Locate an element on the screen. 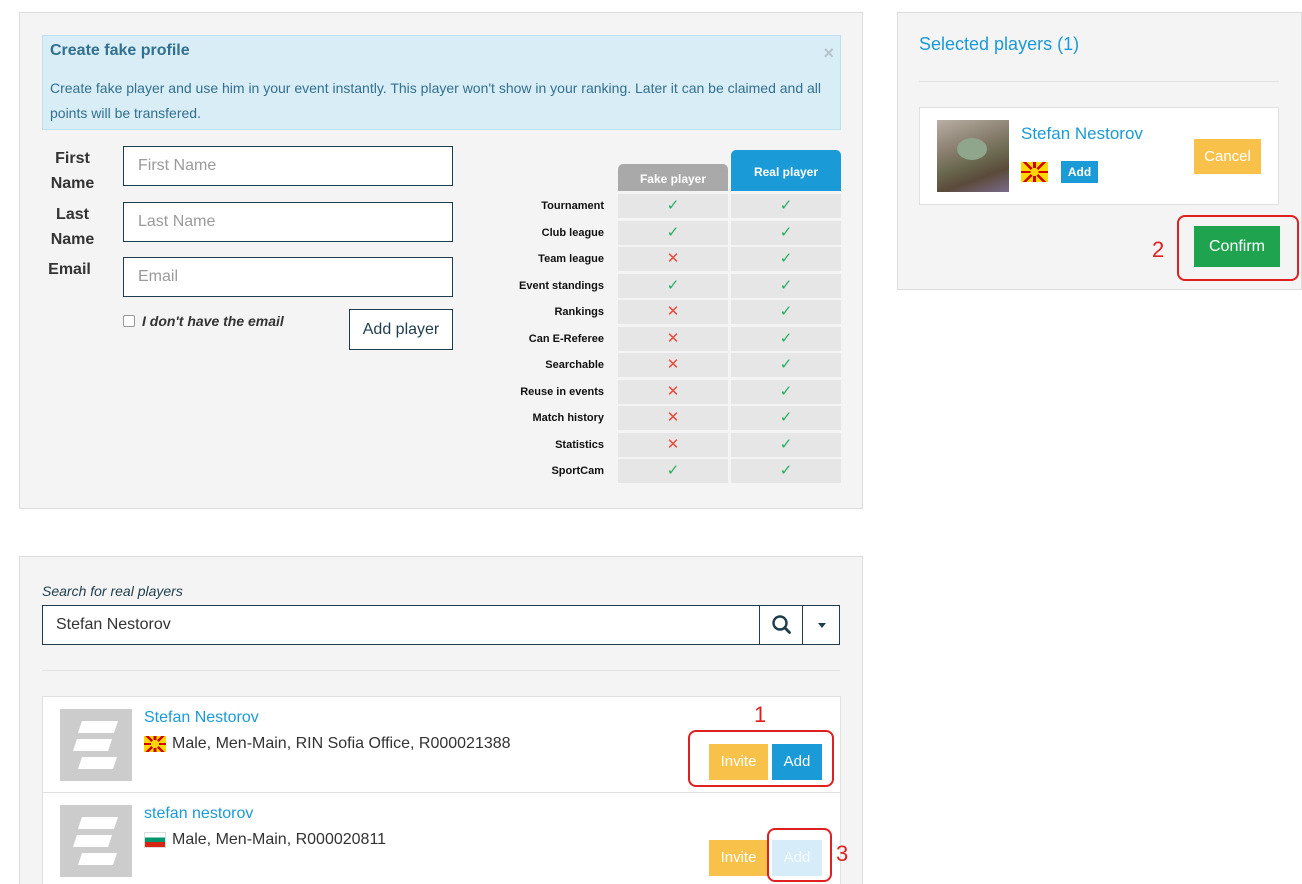 The height and width of the screenshot is (884, 1302). search-box is located at coordinates (441, 625).